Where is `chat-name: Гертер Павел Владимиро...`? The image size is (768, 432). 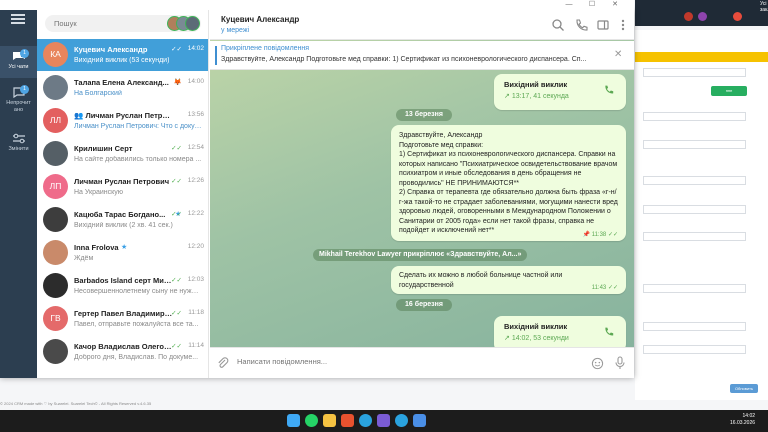
chat-name: Гертер Павел Владимиро... is located at coordinates (124, 313).